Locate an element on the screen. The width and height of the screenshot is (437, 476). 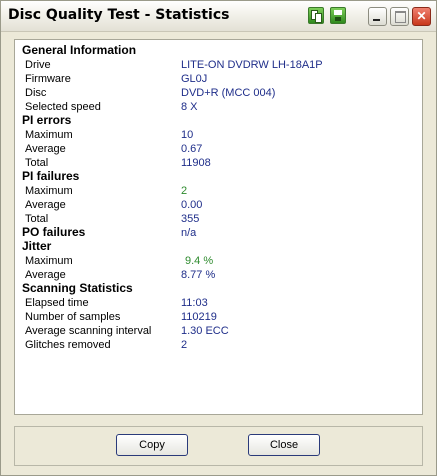
drive-label: Drive is located at coordinates (38, 65).